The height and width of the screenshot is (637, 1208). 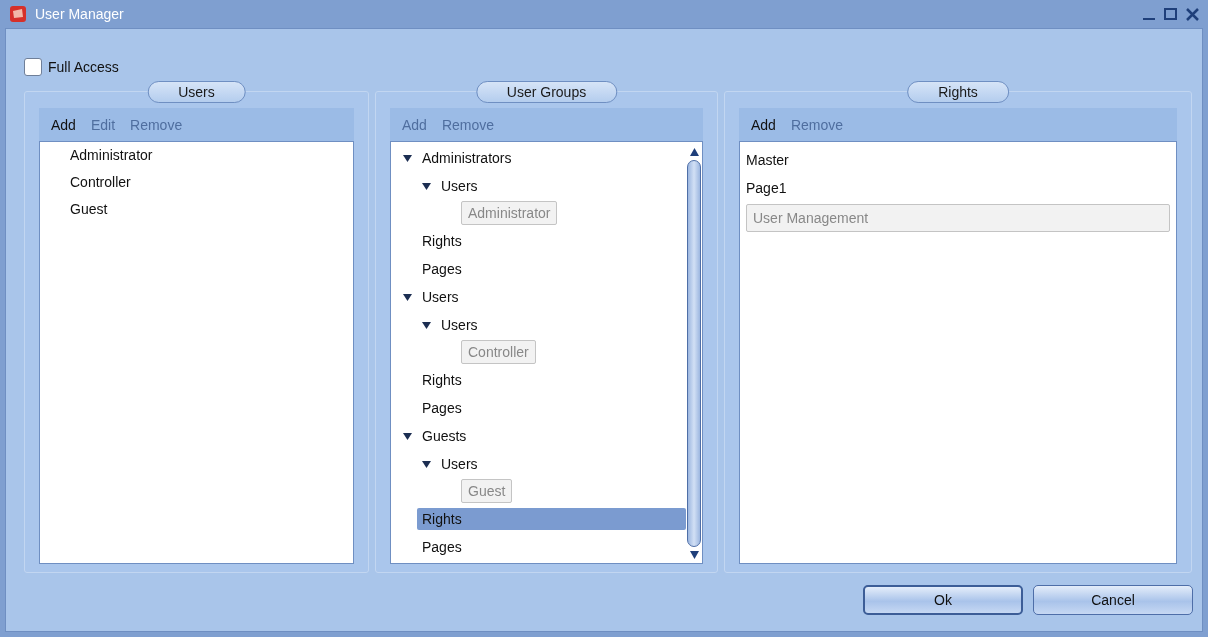 What do you see at coordinates (196, 92) in the screenshot?
I see `panel-title: Users` at bounding box center [196, 92].